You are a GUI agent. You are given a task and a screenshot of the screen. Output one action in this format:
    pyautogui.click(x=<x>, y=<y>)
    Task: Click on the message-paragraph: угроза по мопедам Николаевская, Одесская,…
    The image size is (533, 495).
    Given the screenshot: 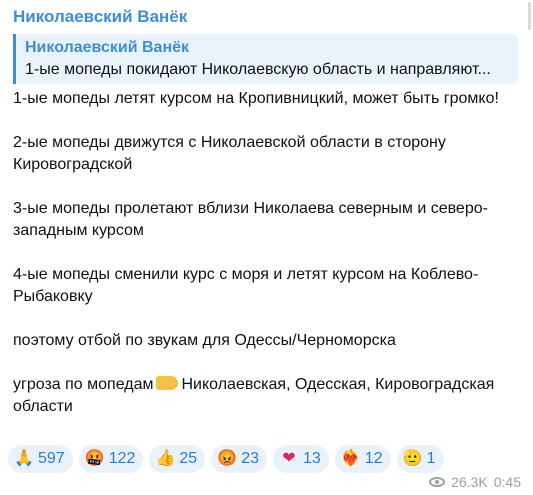 What is the action you would take?
    pyautogui.click(x=268, y=396)
    